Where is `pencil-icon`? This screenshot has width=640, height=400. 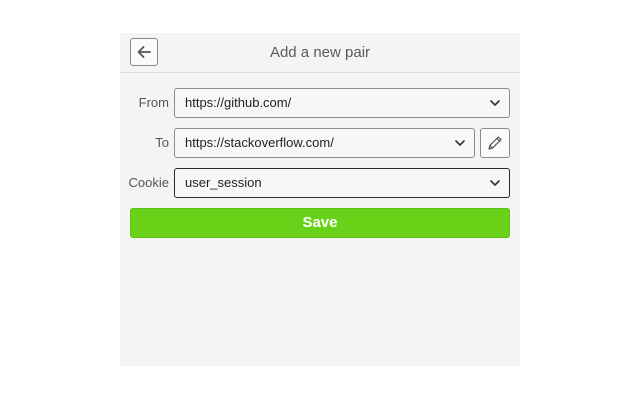 pencil-icon is located at coordinates (495, 143).